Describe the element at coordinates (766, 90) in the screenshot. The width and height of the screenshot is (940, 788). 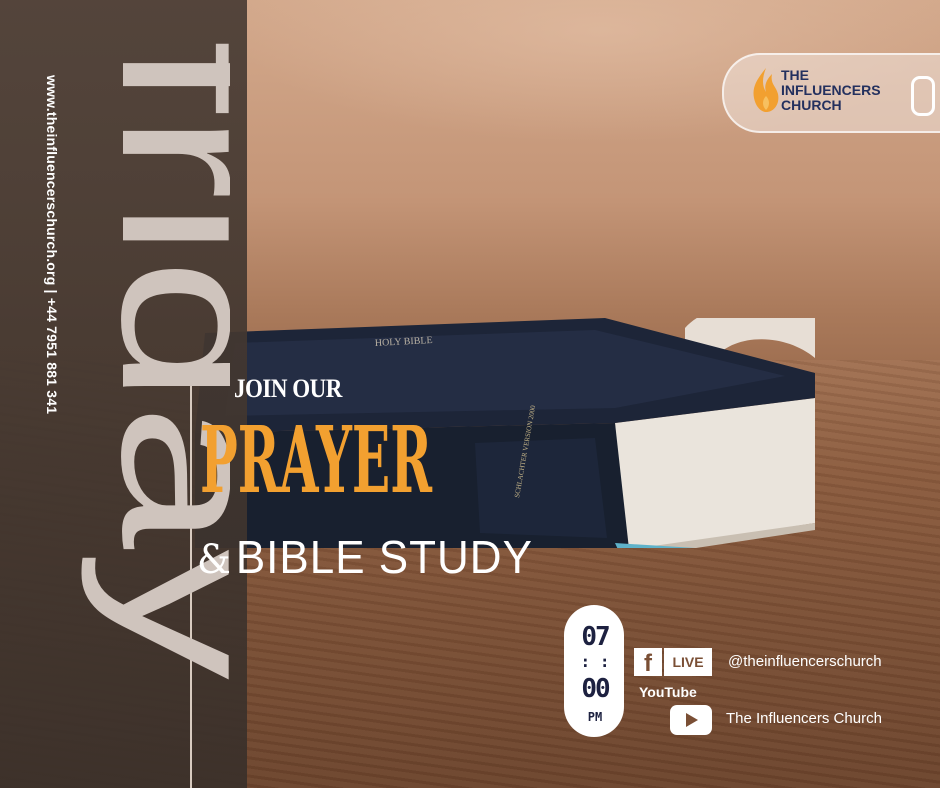
I see `flame-icon` at that location.